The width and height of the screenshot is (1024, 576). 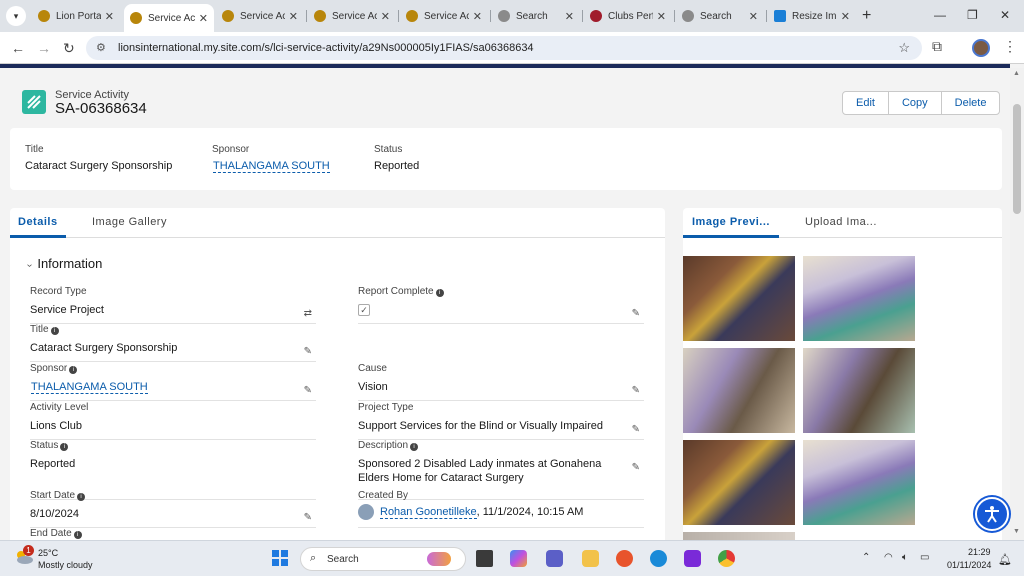 What do you see at coordinates (44, 48) in the screenshot?
I see `forward-arrow-icon: →` at bounding box center [44, 48].